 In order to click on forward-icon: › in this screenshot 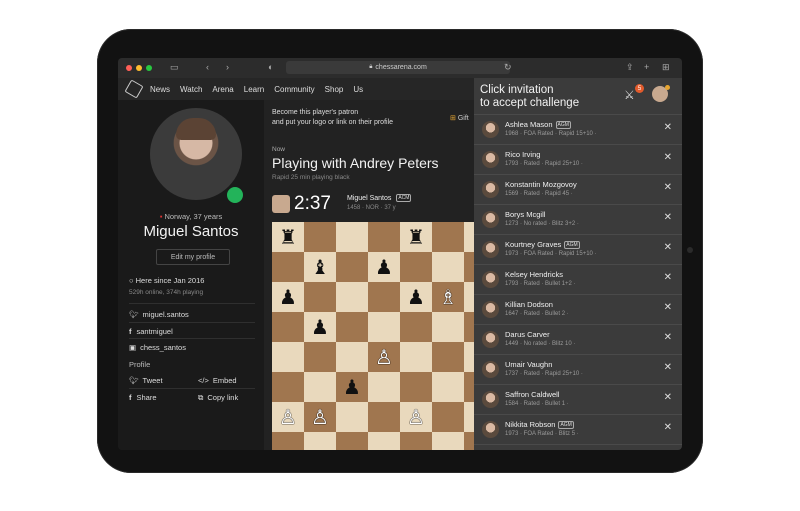, I will do `click(227, 67)`.